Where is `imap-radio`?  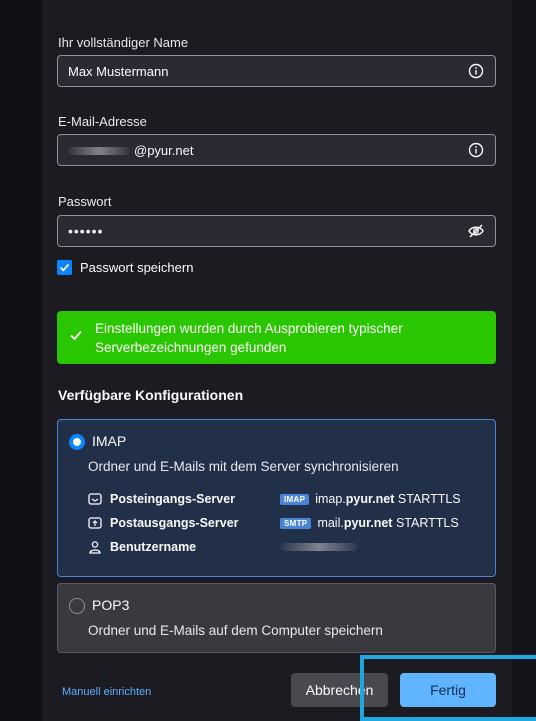
imap-radio is located at coordinates (77, 442).